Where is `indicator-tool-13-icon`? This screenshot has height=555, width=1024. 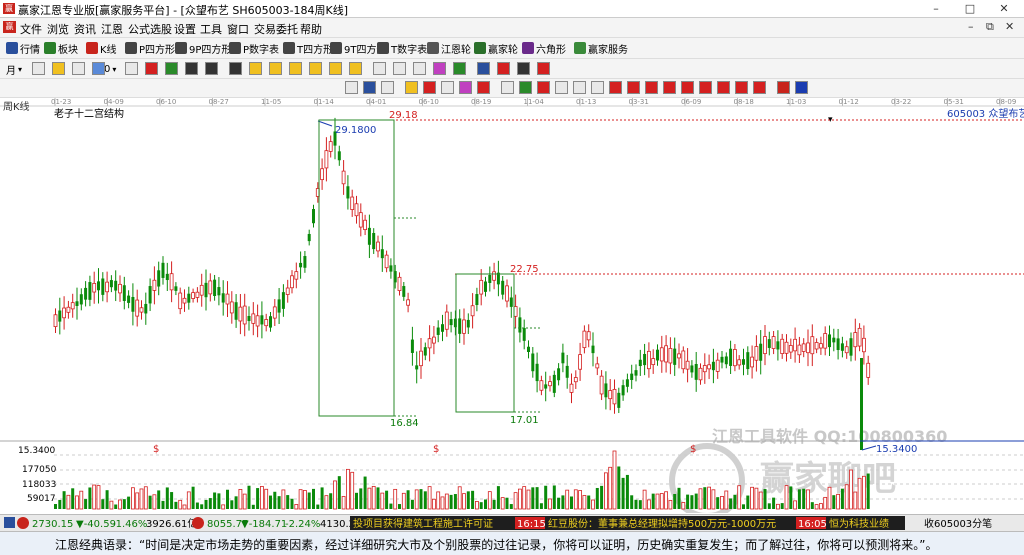
indicator-tool-13-icon is located at coordinates (579, 87).